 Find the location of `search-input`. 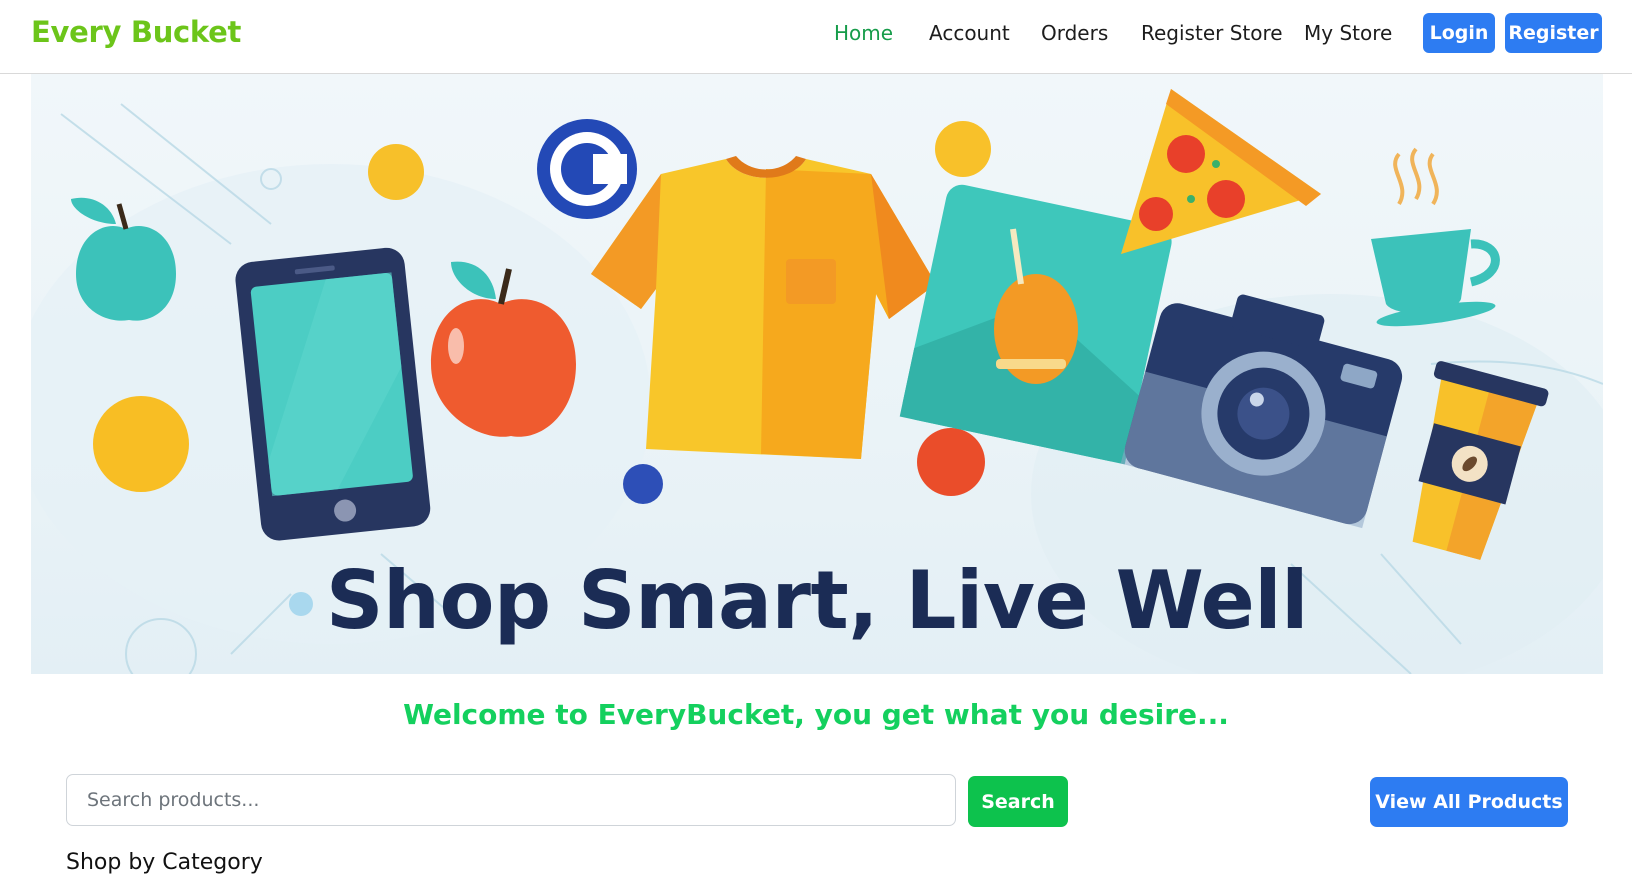

search-input is located at coordinates (511, 800).